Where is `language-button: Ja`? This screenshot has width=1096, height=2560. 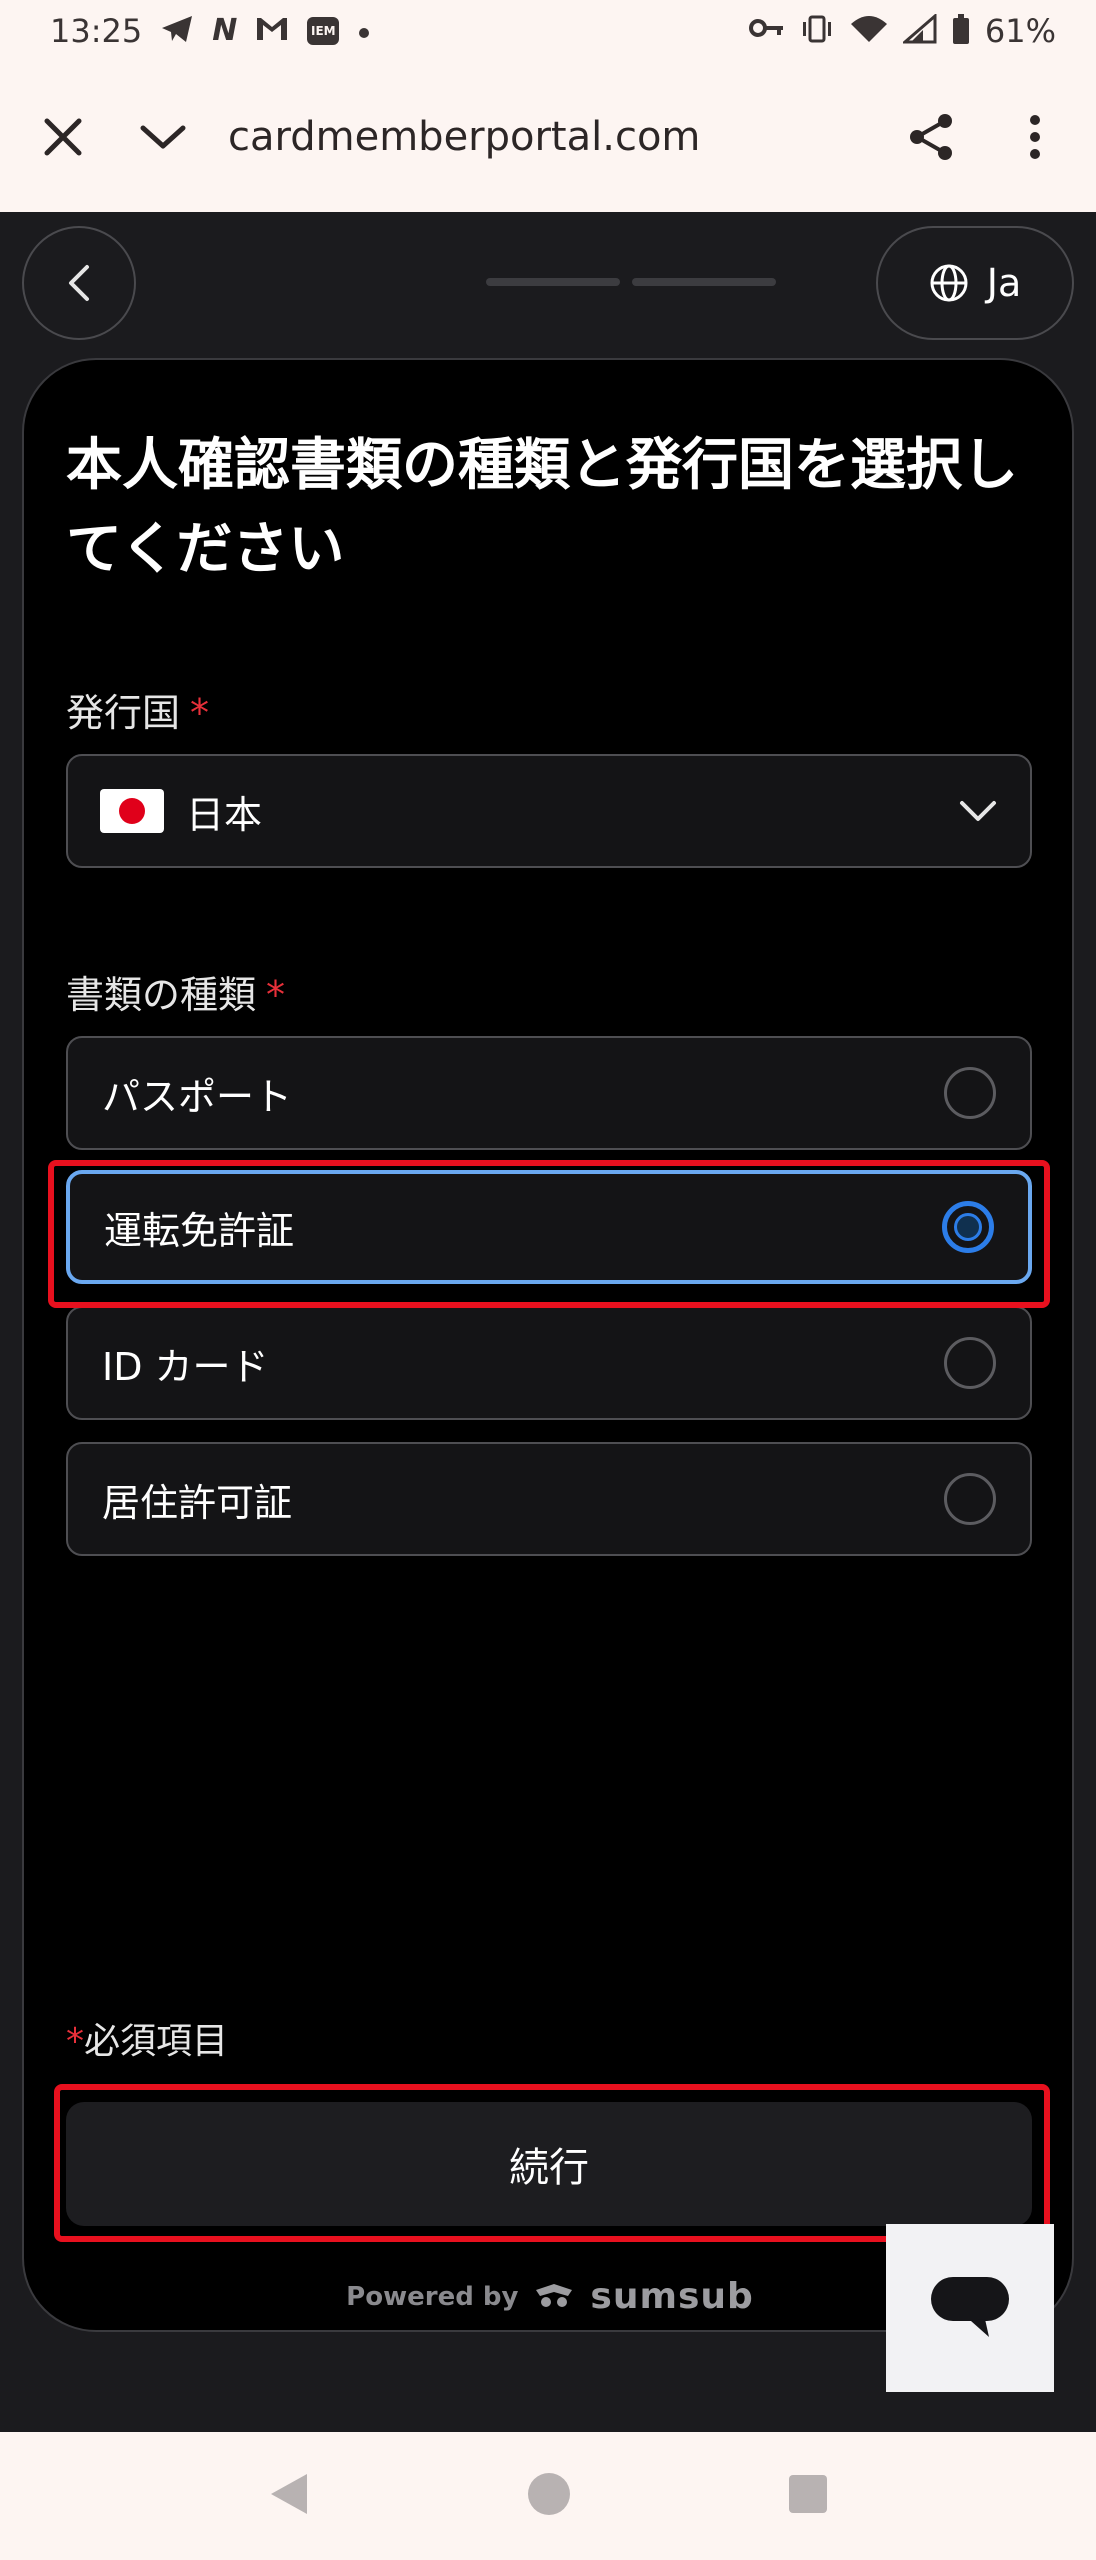
language-button: Ja is located at coordinates (975, 283).